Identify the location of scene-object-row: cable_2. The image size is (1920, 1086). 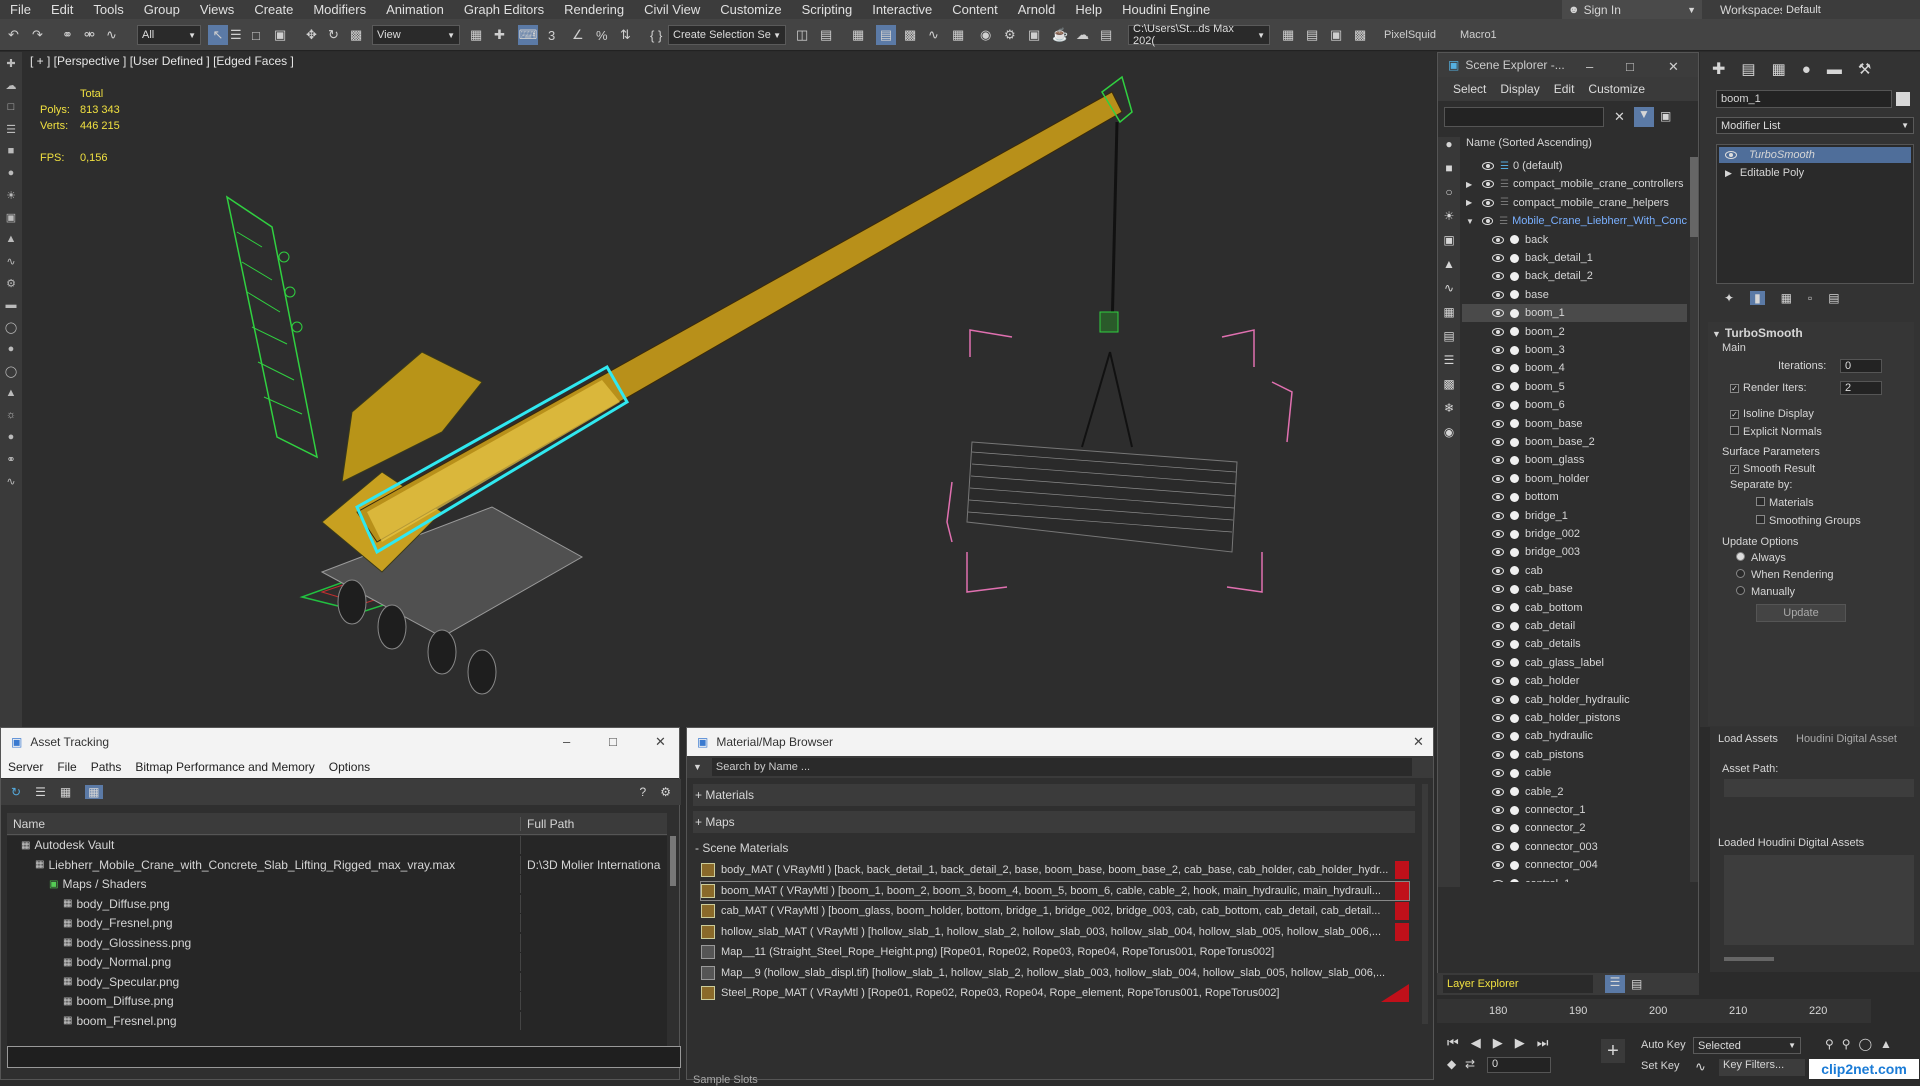
(1574, 792).